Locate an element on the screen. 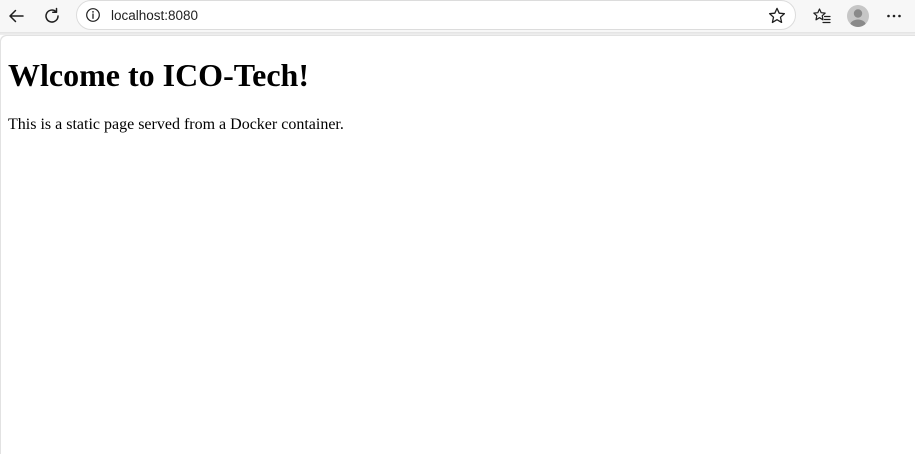 This screenshot has width=915, height=454. ellipsis-horizontal-icon is located at coordinates (894, 16).